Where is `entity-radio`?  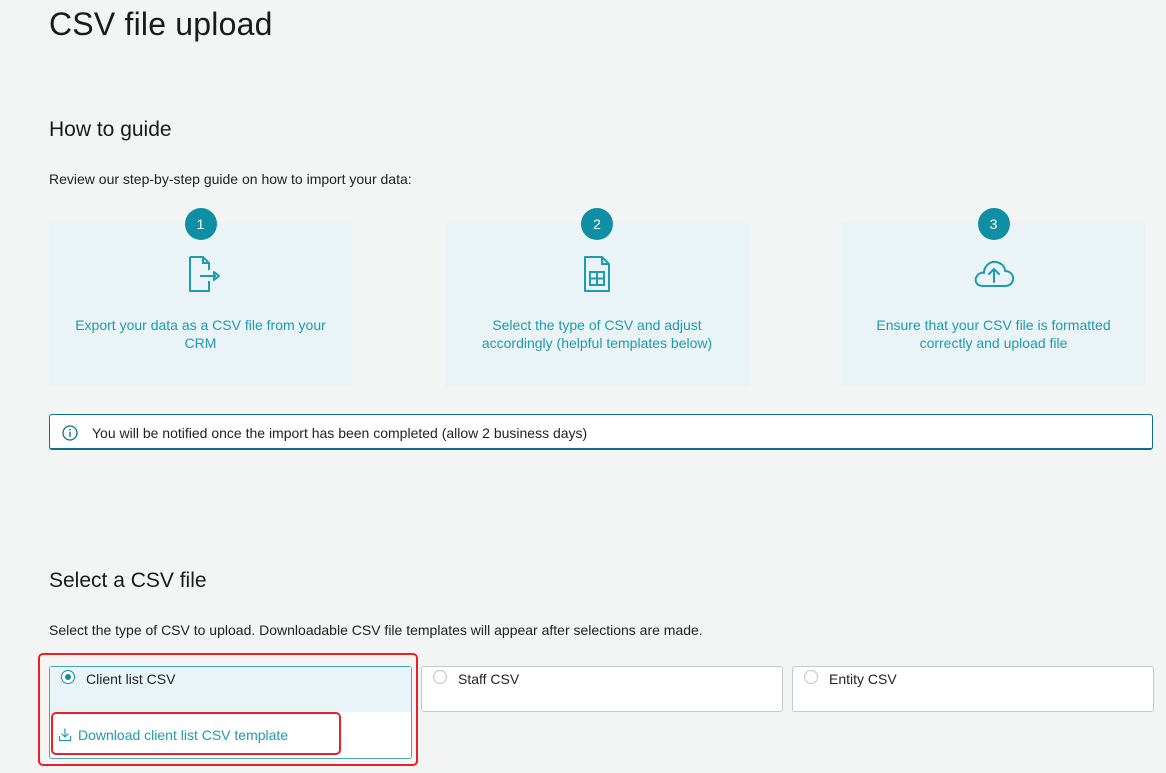
entity-radio is located at coordinates (811, 677).